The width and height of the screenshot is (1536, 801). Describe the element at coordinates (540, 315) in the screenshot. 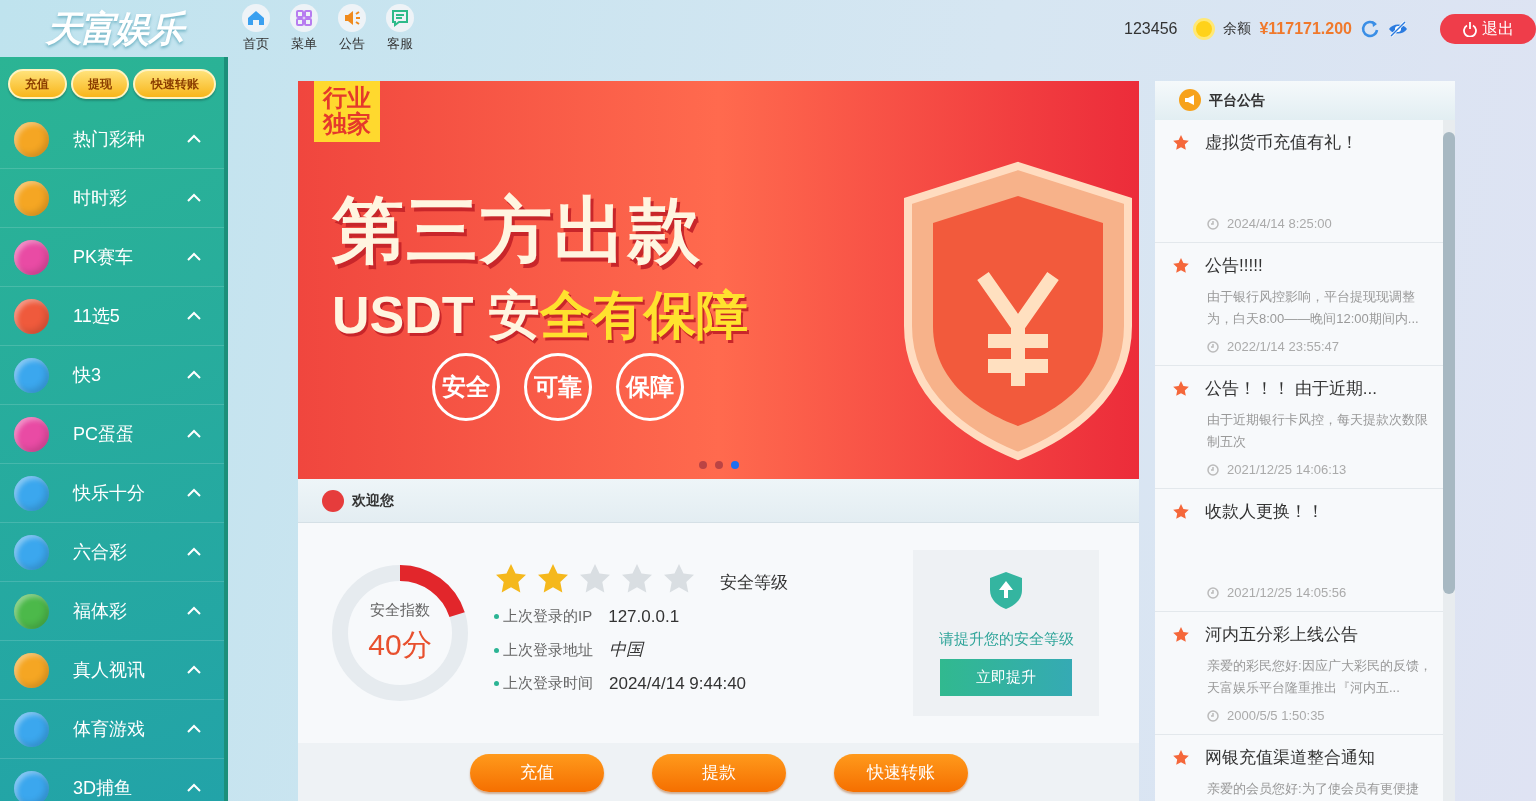

I see `banner-subheadline: USDT 安全有保障` at that location.